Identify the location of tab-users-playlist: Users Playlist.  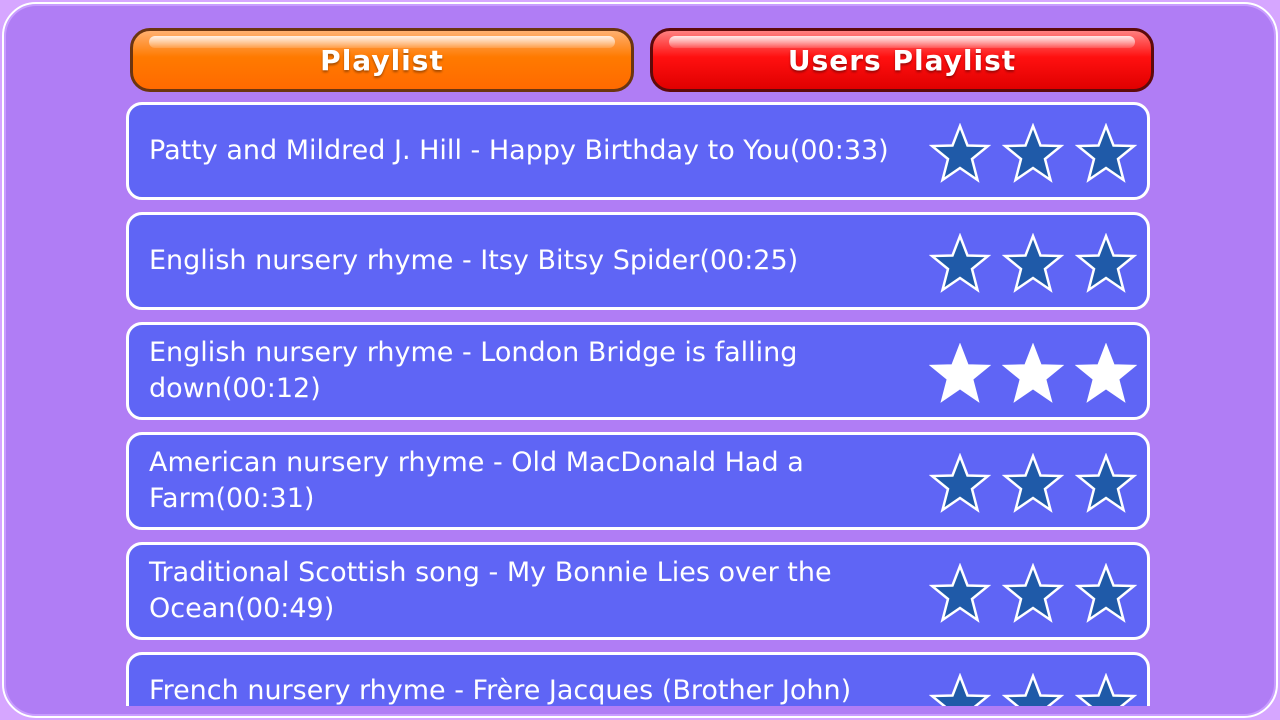
(902, 60).